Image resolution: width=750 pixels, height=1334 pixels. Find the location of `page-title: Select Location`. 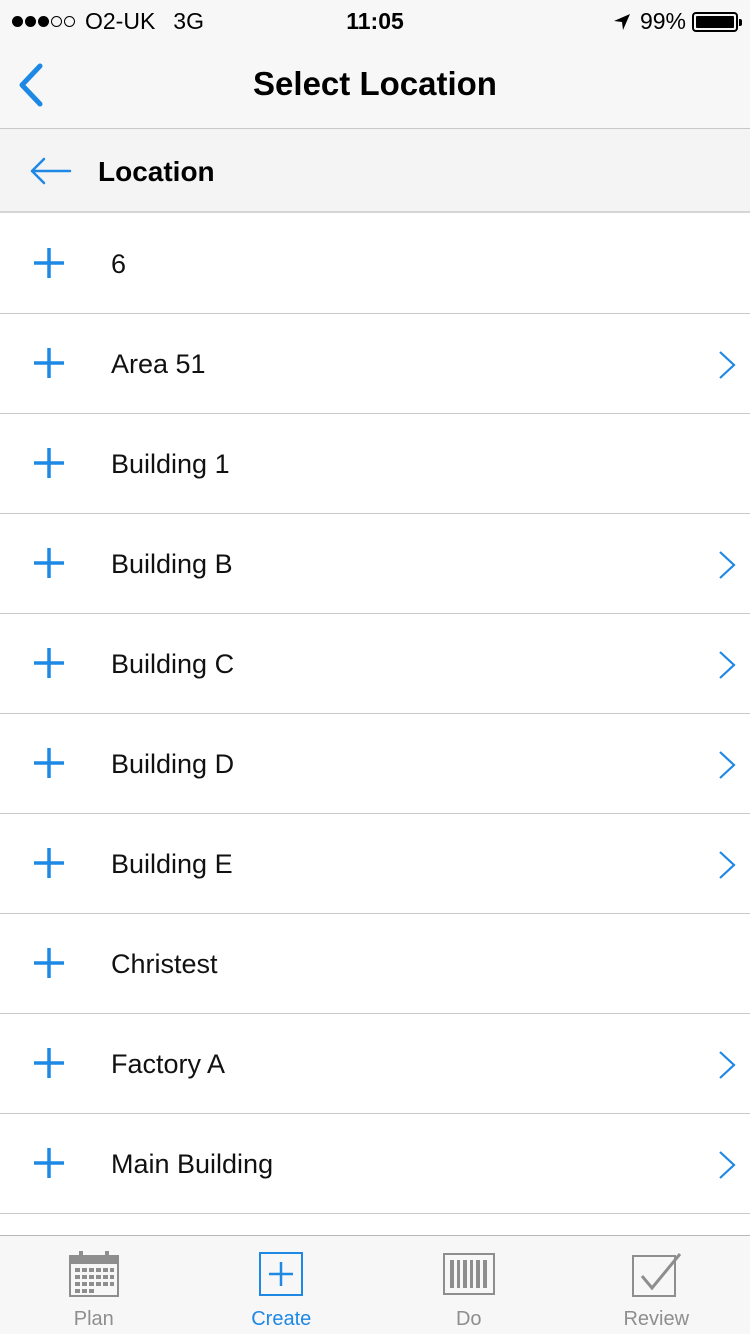

page-title: Select Location is located at coordinates (375, 83).